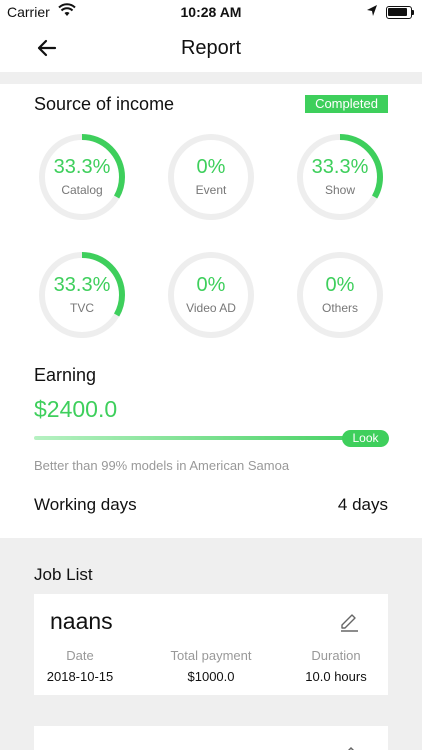  I want to click on donut-label: Catalog, so click(82, 190).